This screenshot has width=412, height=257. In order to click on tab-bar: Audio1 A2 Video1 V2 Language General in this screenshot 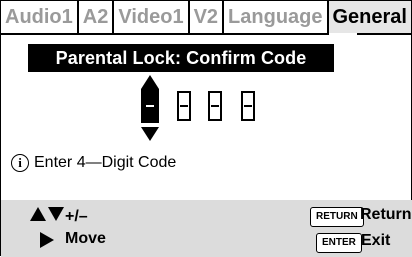, I will do `click(206, 18)`.